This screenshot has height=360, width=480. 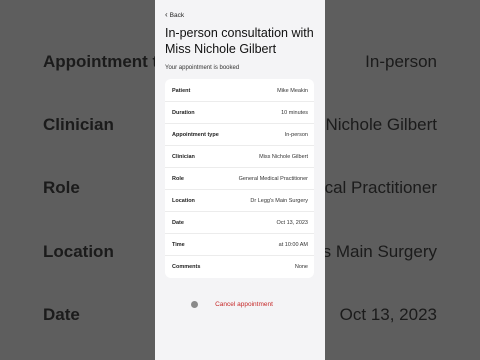 I want to click on detail-label: Patient, so click(x=181, y=90).